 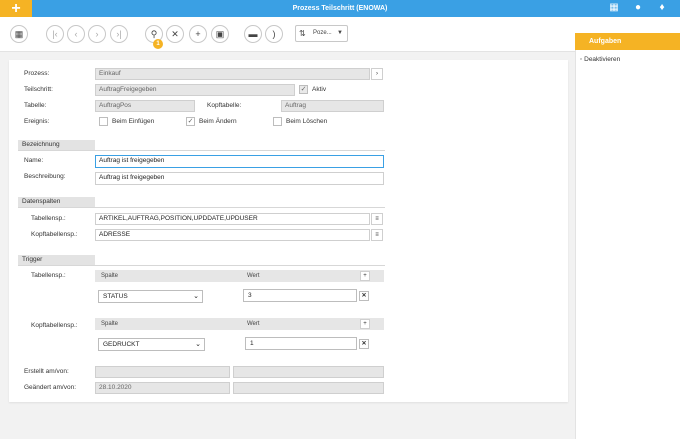 I want to click on prozess-label: Prozess:, so click(x=37, y=73).